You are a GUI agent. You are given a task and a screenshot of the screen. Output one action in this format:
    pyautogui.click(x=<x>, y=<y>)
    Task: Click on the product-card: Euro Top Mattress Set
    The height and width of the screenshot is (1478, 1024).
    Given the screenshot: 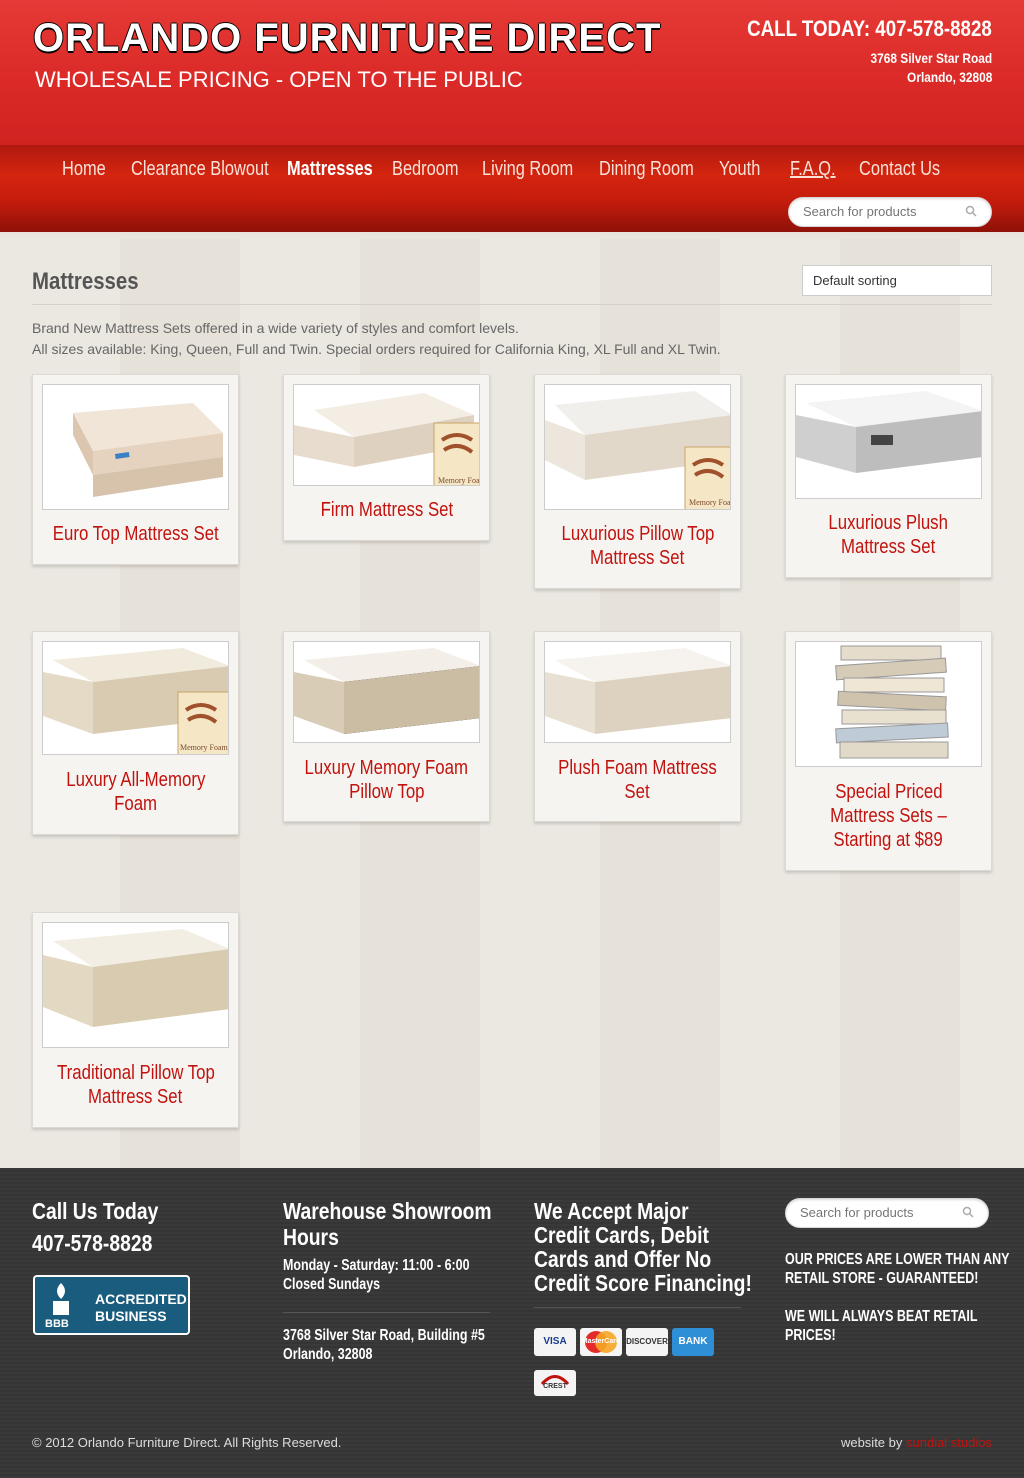 What is the action you would take?
    pyautogui.click(x=135, y=469)
    